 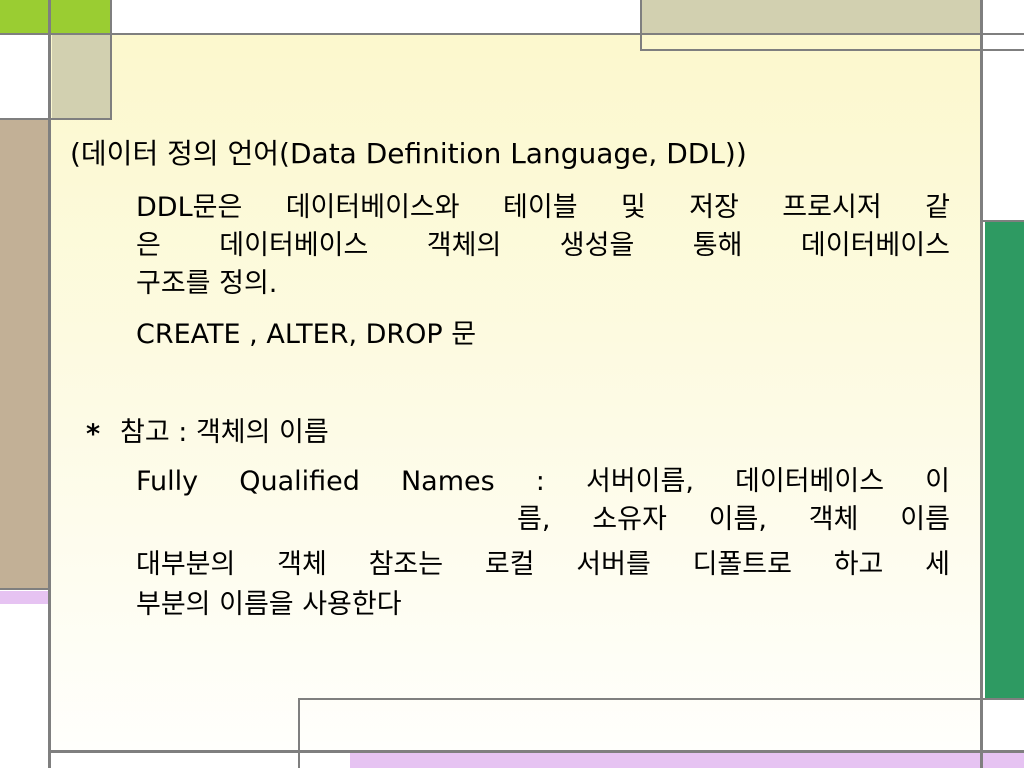 I want to click on word: 세, so click(x=937, y=564).